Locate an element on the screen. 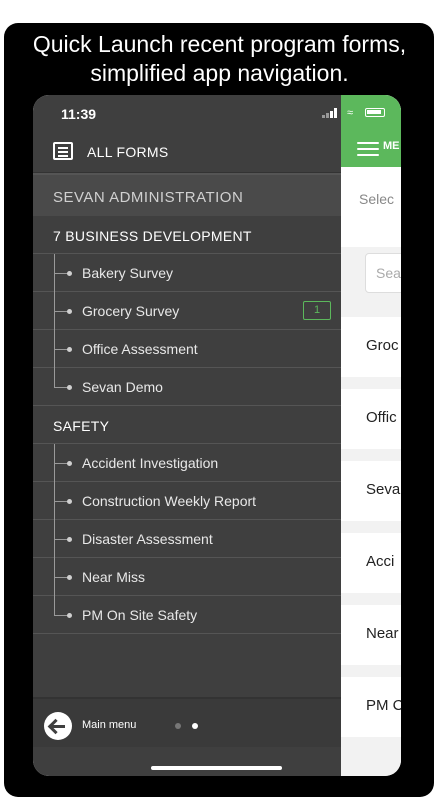 The width and height of the screenshot is (439, 800). forms-list-icon is located at coordinates (63, 151).